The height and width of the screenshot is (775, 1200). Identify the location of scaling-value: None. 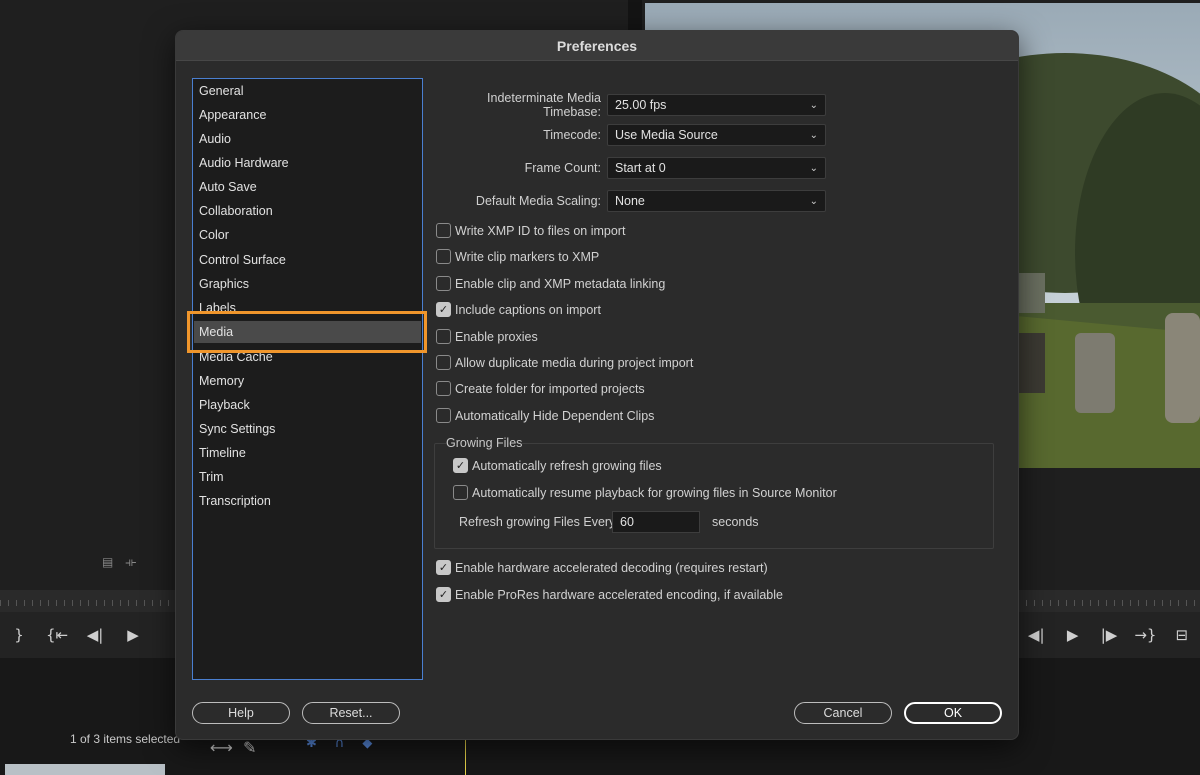
(630, 201).